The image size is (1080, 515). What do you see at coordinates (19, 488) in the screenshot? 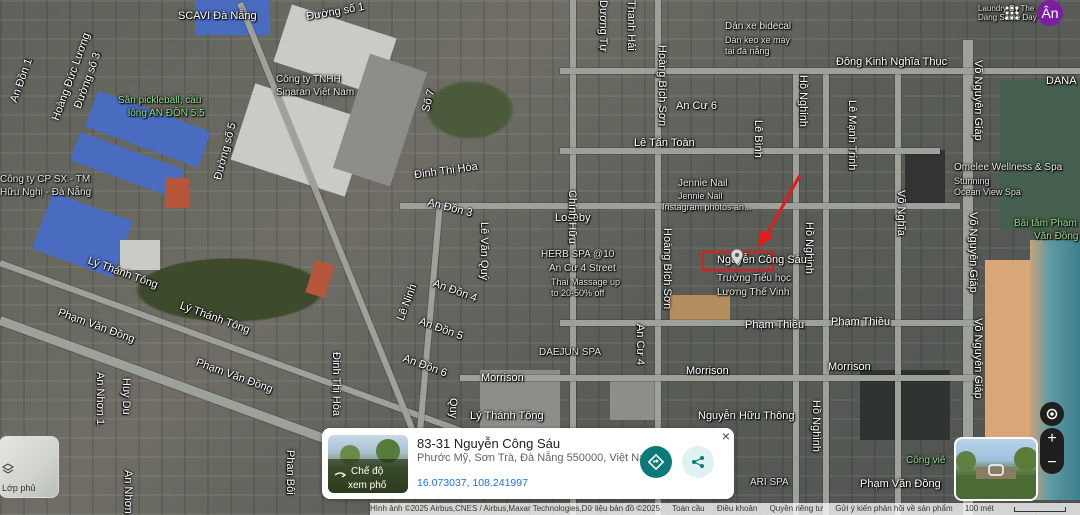
I see `layers-label: Lớp phủ` at bounding box center [19, 488].